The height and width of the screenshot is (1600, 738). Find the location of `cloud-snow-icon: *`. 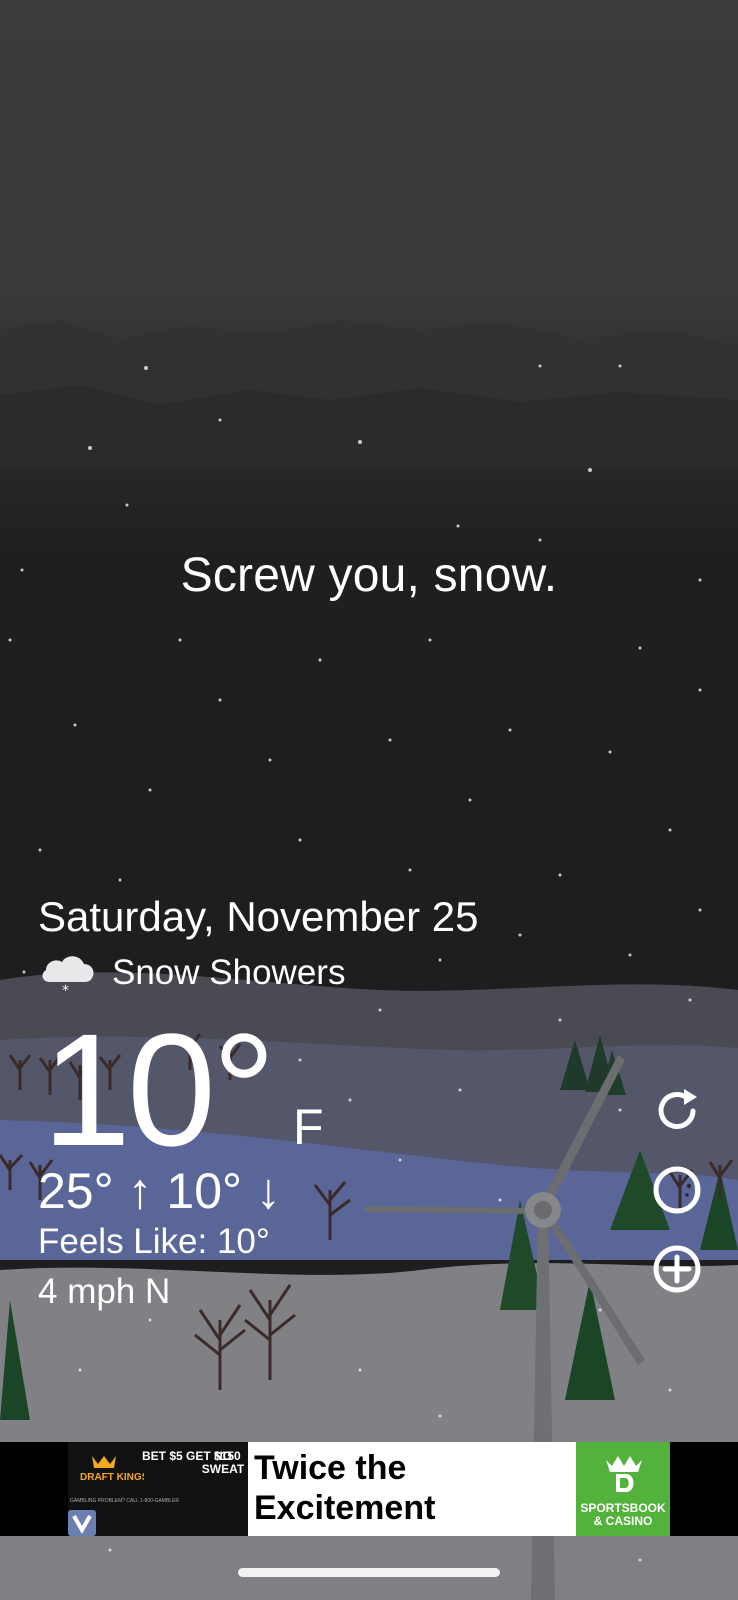

cloud-snow-icon: * is located at coordinates (68, 976).